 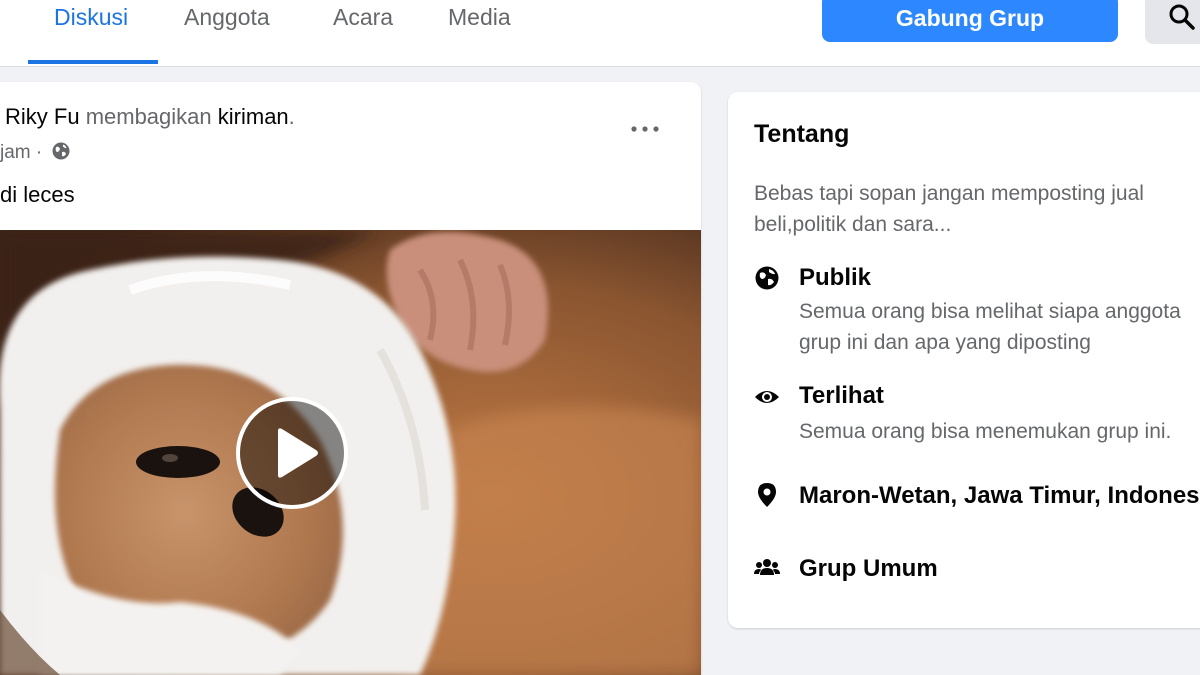 What do you see at coordinates (841, 395) in the screenshot?
I see `about-item-title-terlihat: Terlihat` at bounding box center [841, 395].